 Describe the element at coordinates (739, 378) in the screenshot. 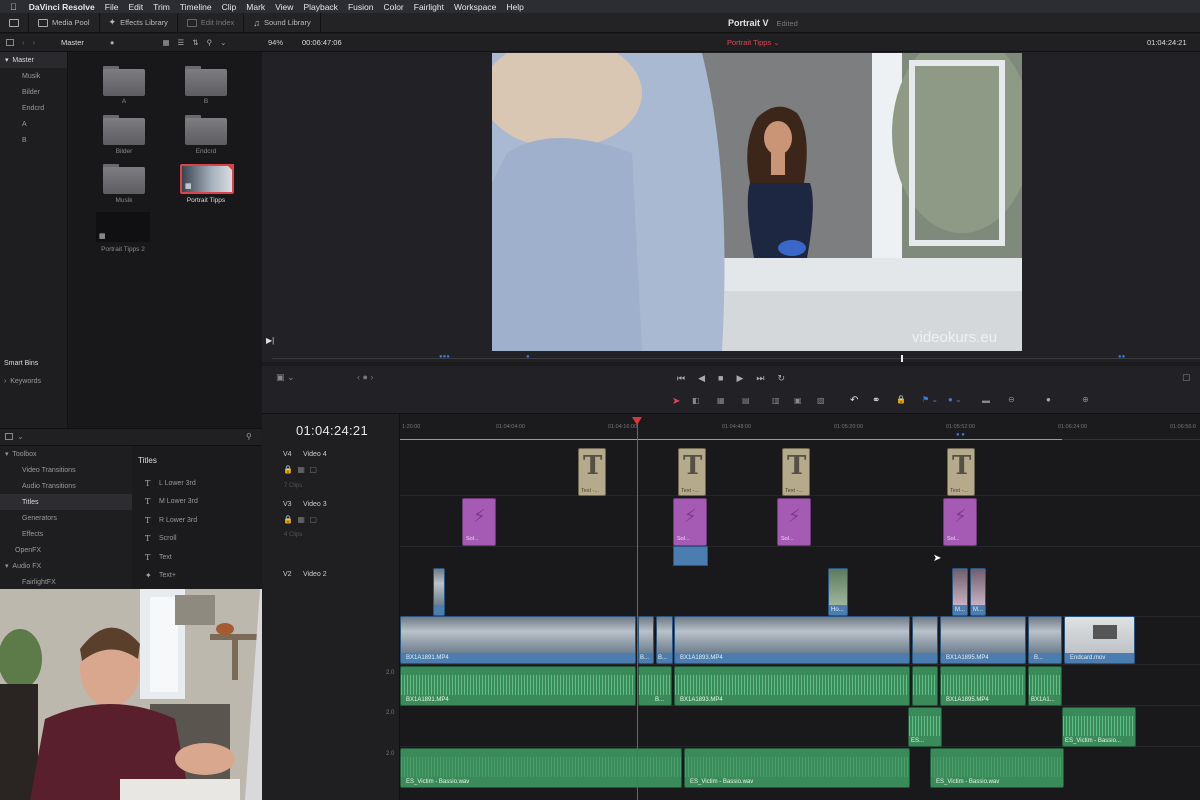

I see `play-icon: ▶` at that location.